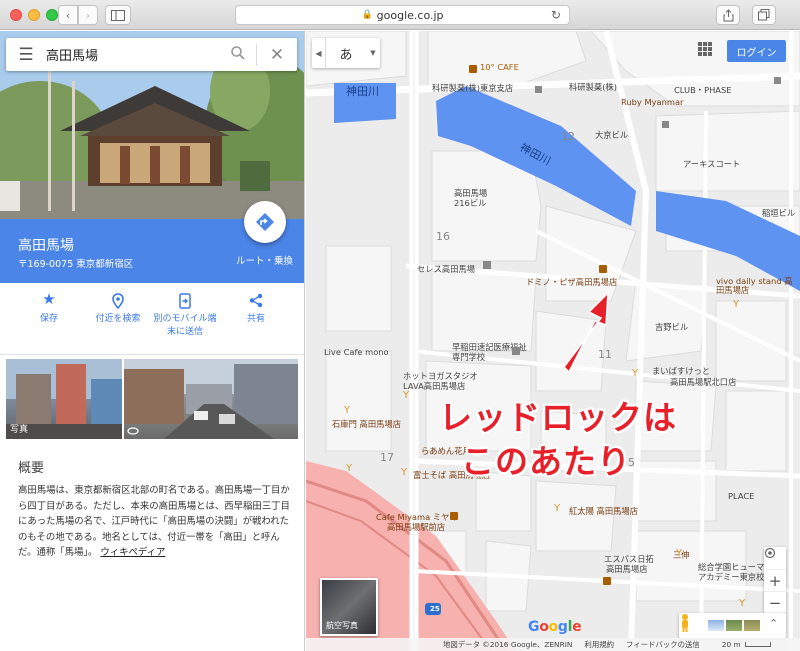 Image resolution: width=800 pixels, height=651 pixels. What do you see at coordinates (728, 15) in the screenshot?
I see `share-page-button` at bounding box center [728, 15].